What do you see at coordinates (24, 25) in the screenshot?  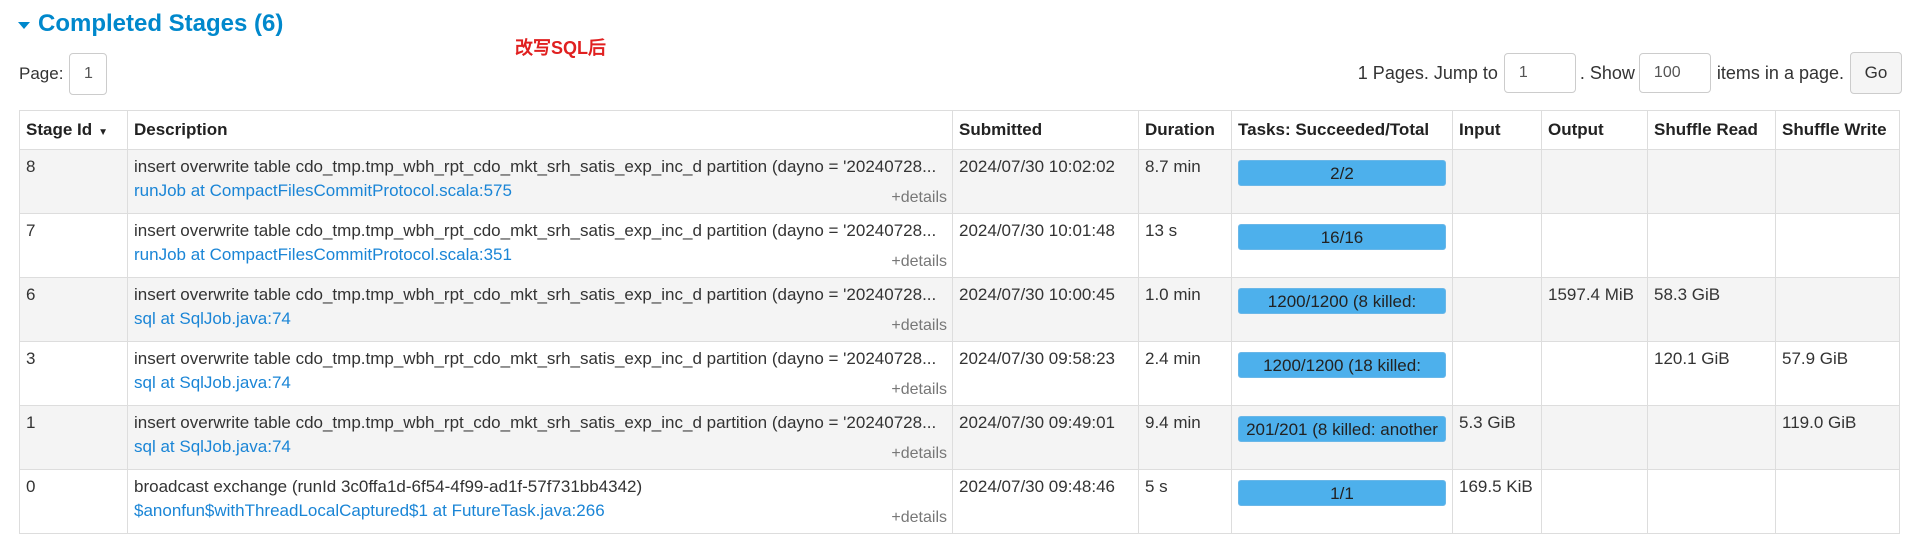 I see `collapse-caret-icon` at bounding box center [24, 25].